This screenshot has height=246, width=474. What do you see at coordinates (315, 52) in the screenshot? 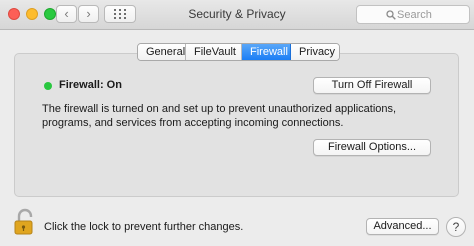
I see `tab-privacy: Privacy` at bounding box center [315, 52].